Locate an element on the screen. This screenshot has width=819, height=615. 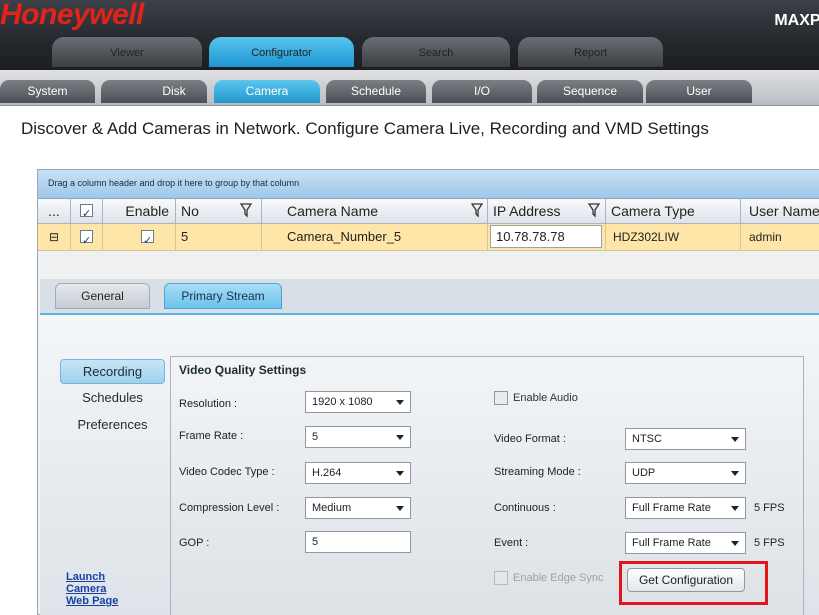
tab-primary-stream: Primary Stream is located at coordinates (223, 296).